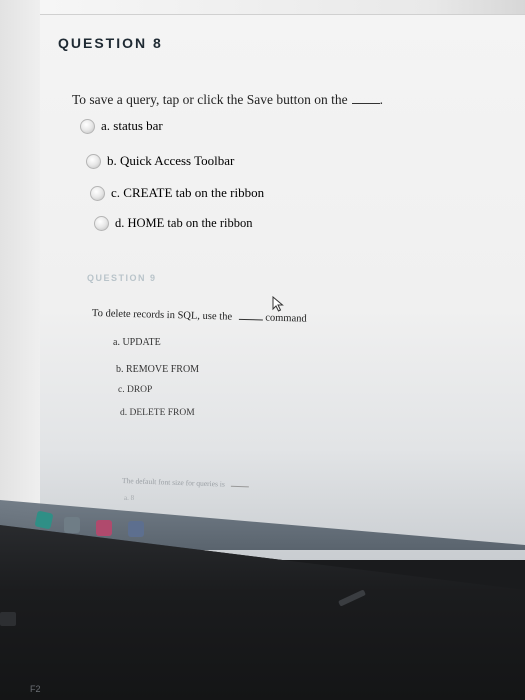 Image resolution: width=525 pixels, height=700 pixels. What do you see at coordinates (278, 304) in the screenshot?
I see `mouse-pointer-icon` at bounding box center [278, 304].